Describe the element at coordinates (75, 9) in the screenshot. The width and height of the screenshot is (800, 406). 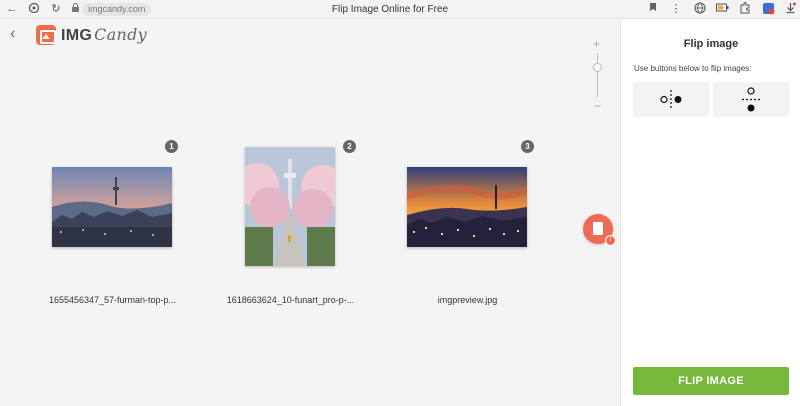
I see `lock-icon` at that location.